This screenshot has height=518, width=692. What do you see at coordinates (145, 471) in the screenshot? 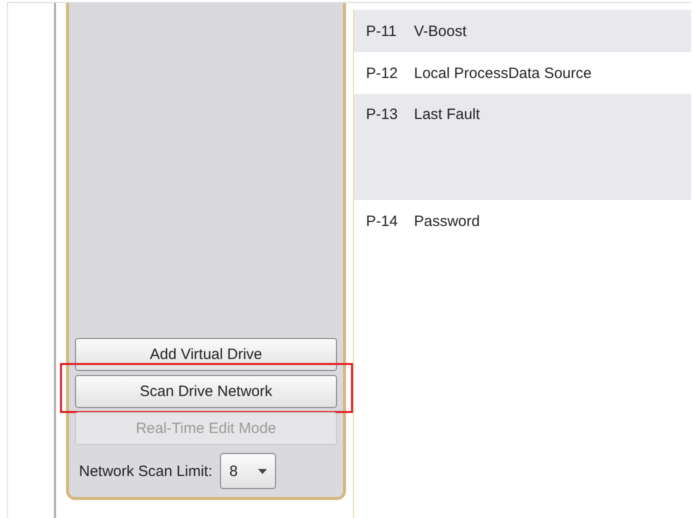
I see `scan-limit-label: Network Scan Limit:` at bounding box center [145, 471].